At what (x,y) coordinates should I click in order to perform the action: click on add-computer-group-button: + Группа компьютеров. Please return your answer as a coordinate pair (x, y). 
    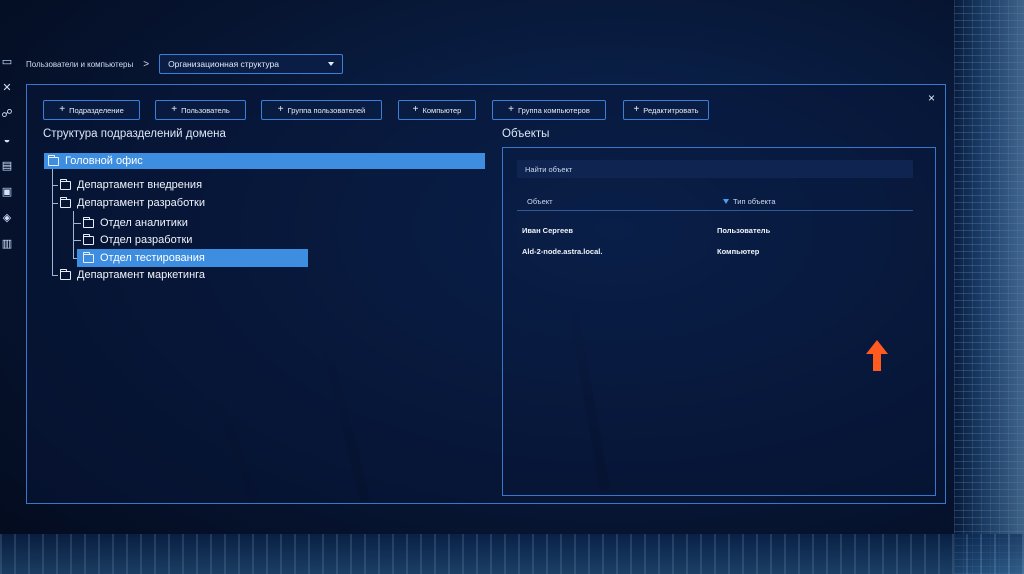
    Looking at the image, I should click on (549, 110).